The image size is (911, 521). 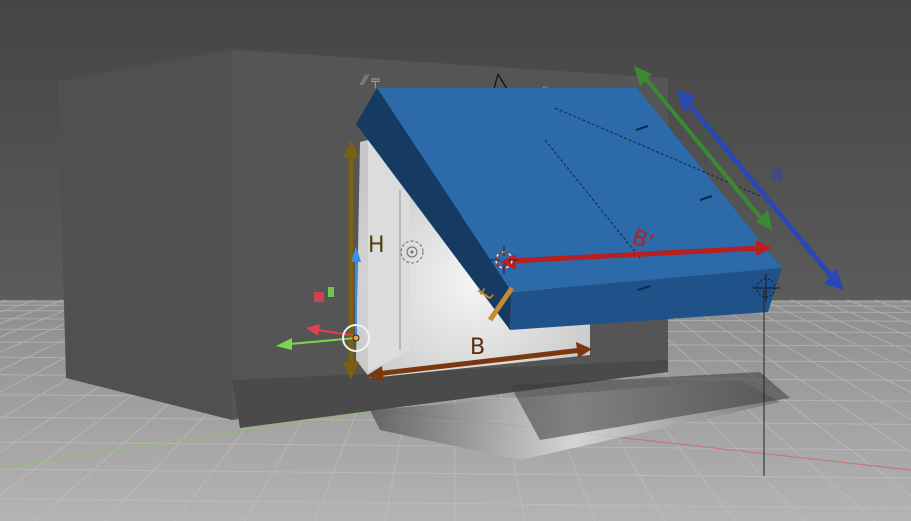 What do you see at coordinates (356, 338) in the screenshot?
I see `pivot-center-icon` at bounding box center [356, 338].